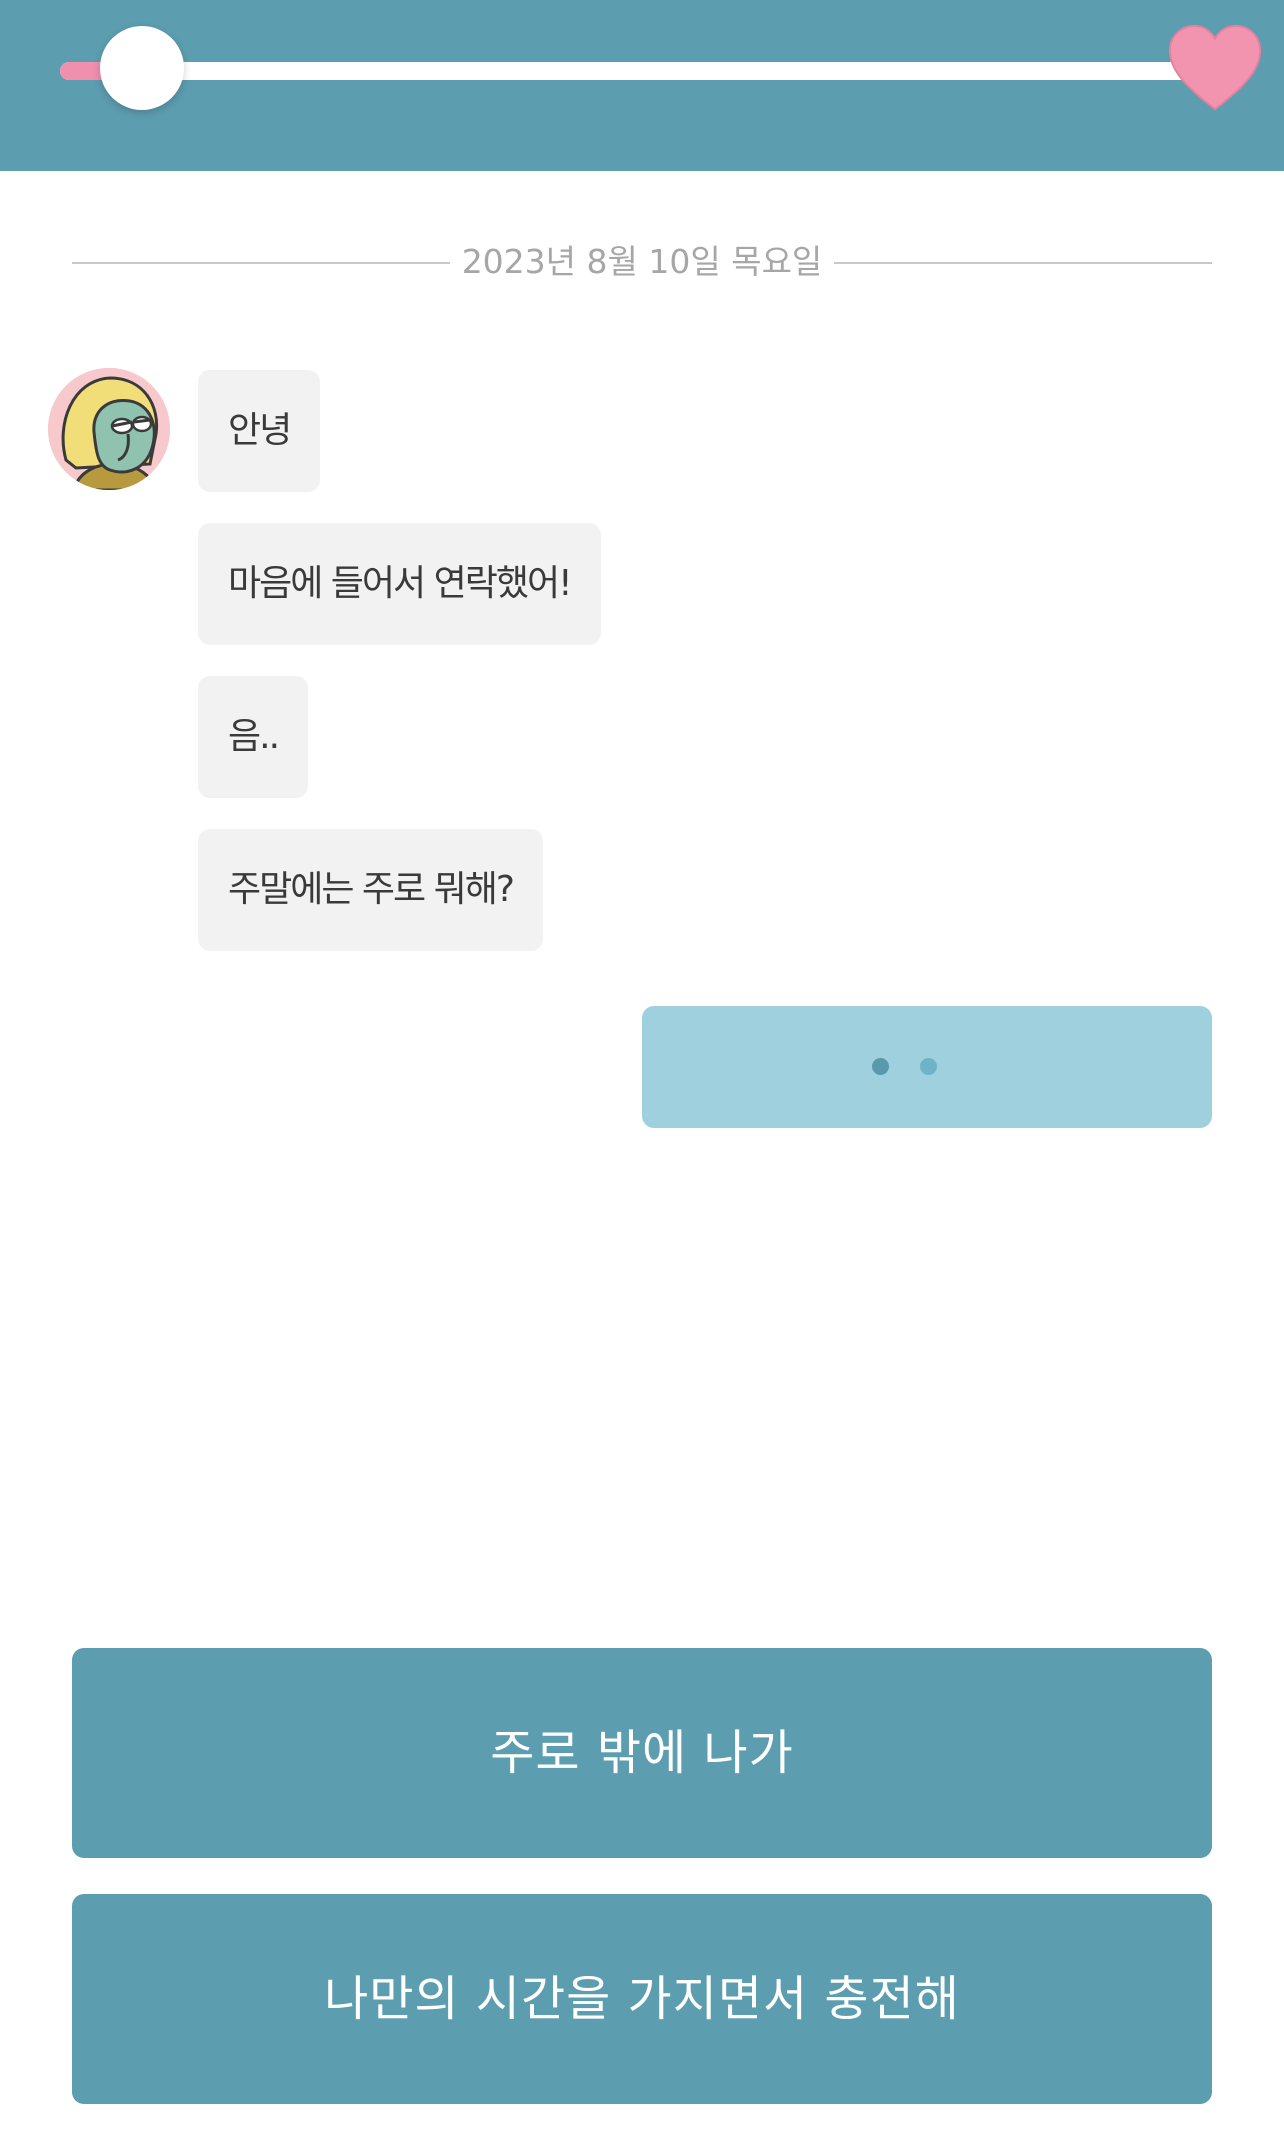 The image size is (1284, 2150). I want to click on character-avatar, so click(109, 429).